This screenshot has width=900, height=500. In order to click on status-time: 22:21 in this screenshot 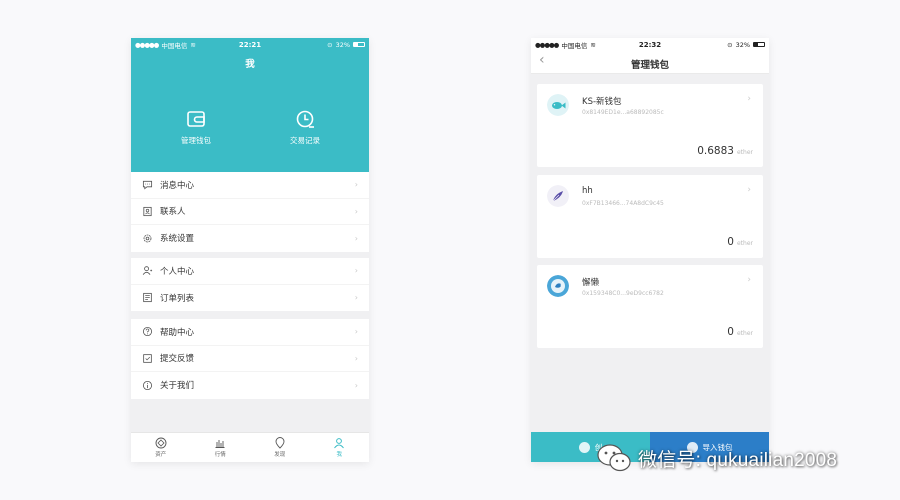, I will do `click(250, 44)`.